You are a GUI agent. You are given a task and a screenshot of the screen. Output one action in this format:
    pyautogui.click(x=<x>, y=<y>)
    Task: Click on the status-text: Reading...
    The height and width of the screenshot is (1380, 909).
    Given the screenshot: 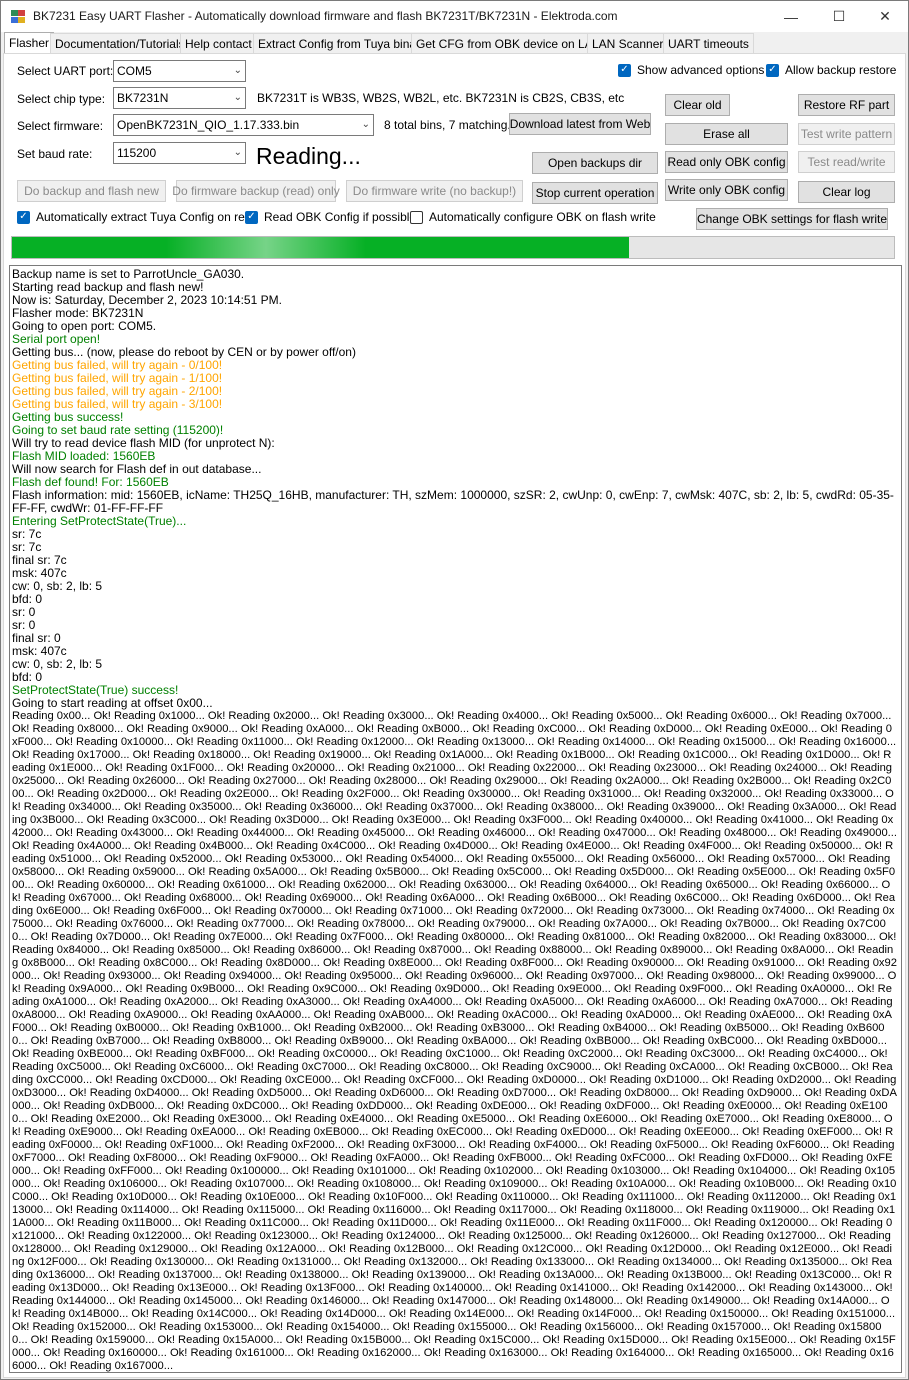 What is the action you would take?
    pyautogui.click(x=308, y=156)
    